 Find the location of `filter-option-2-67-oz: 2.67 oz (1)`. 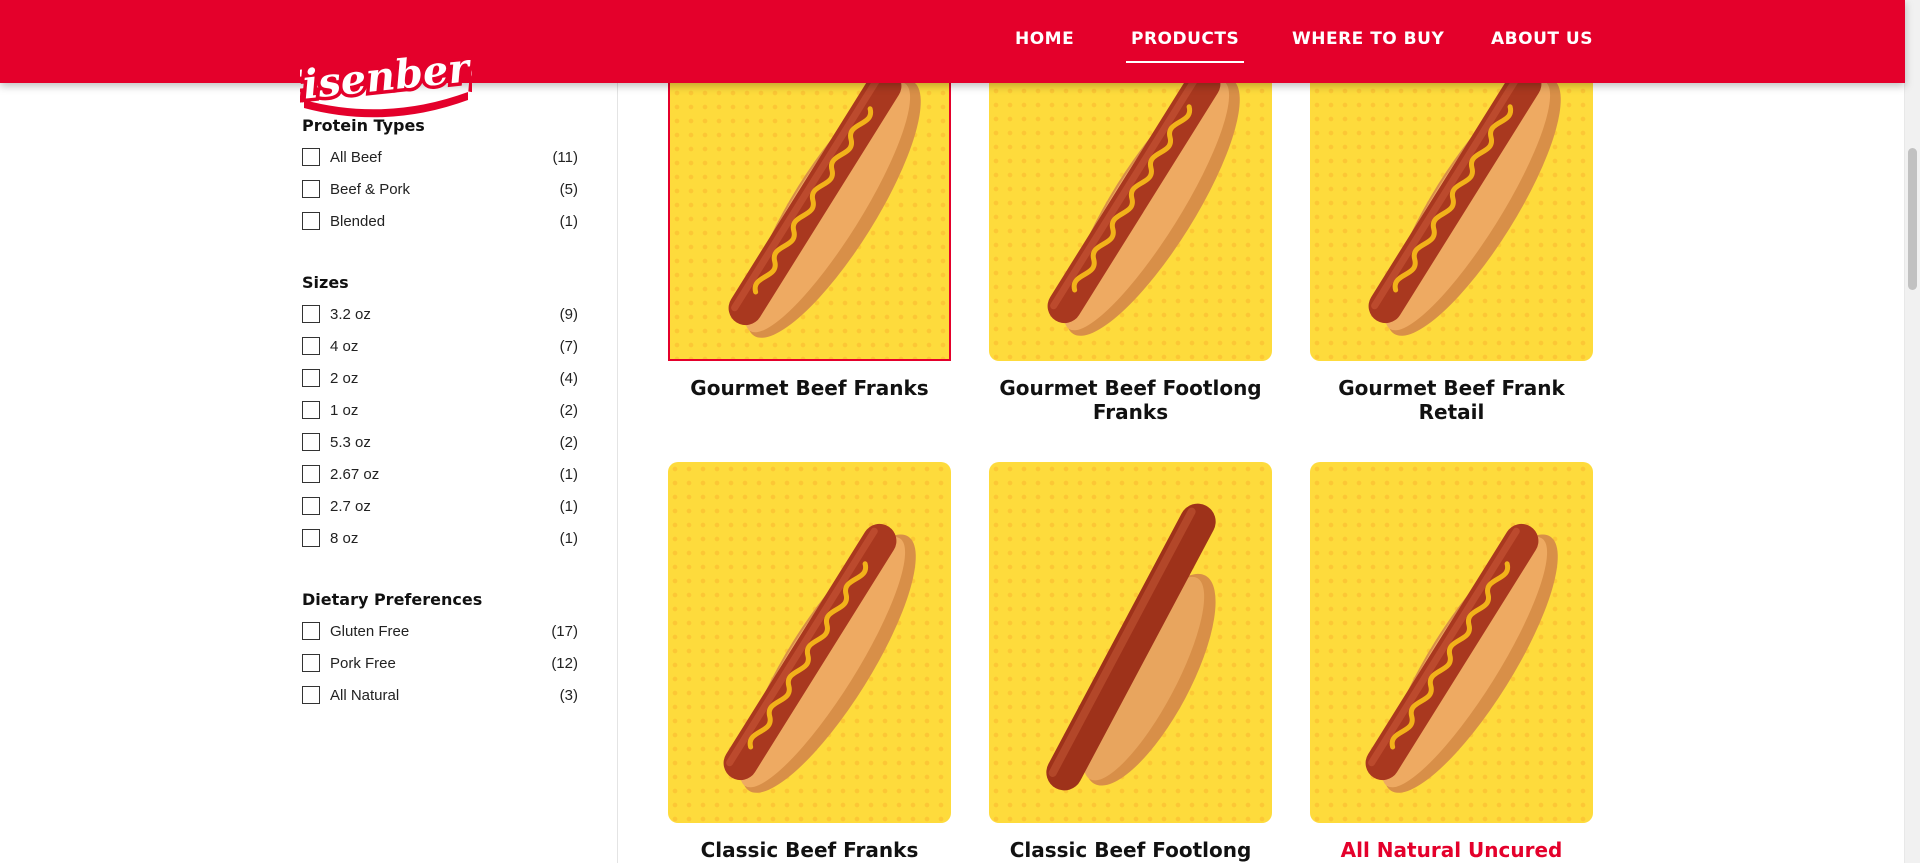

filter-option-2-67-oz: 2.67 oz (1) is located at coordinates (440, 476).